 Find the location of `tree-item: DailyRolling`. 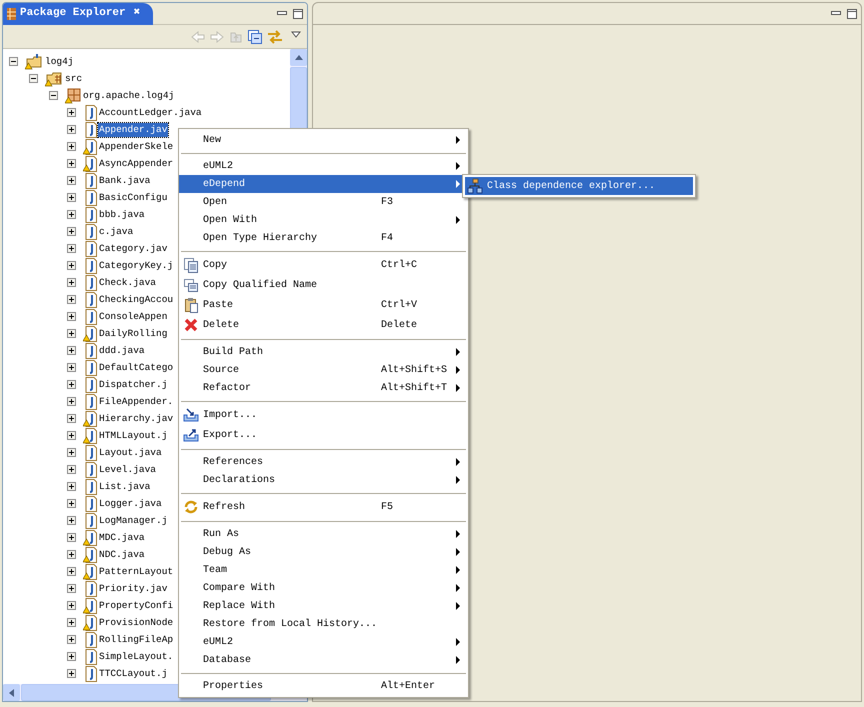

tree-item: DailyRolling is located at coordinates (133, 333).